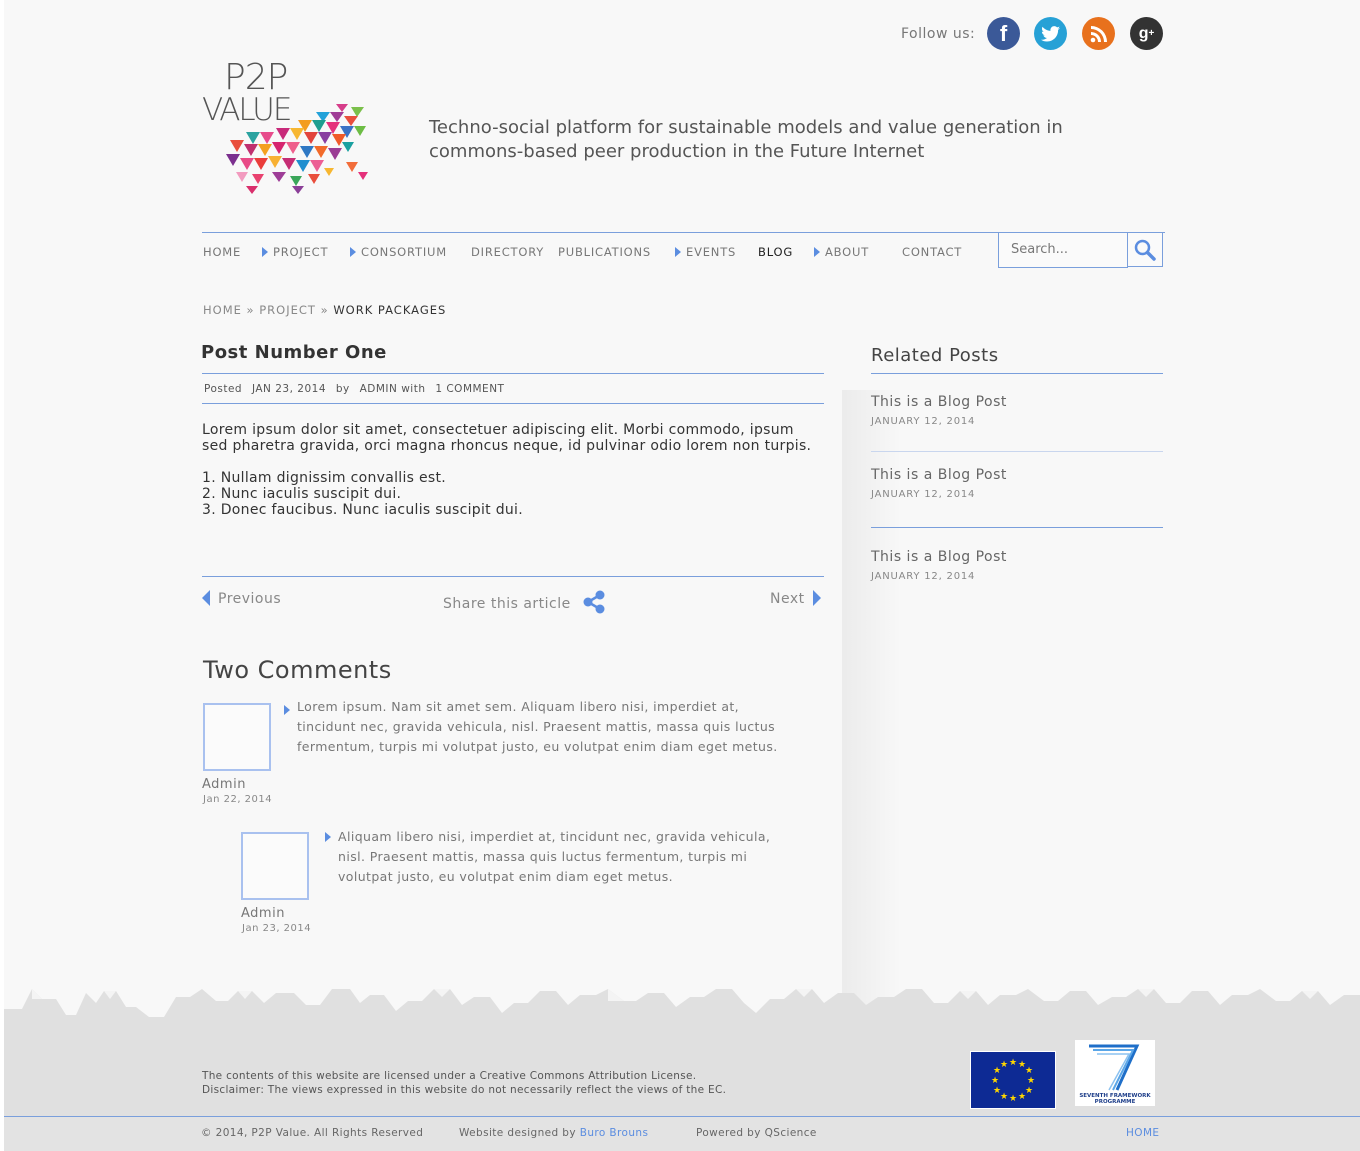 This screenshot has width=1360, height=1151. What do you see at coordinates (288, 389) in the screenshot?
I see `meta-date: JAN 23, 2014` at bounding box center [288, 389].